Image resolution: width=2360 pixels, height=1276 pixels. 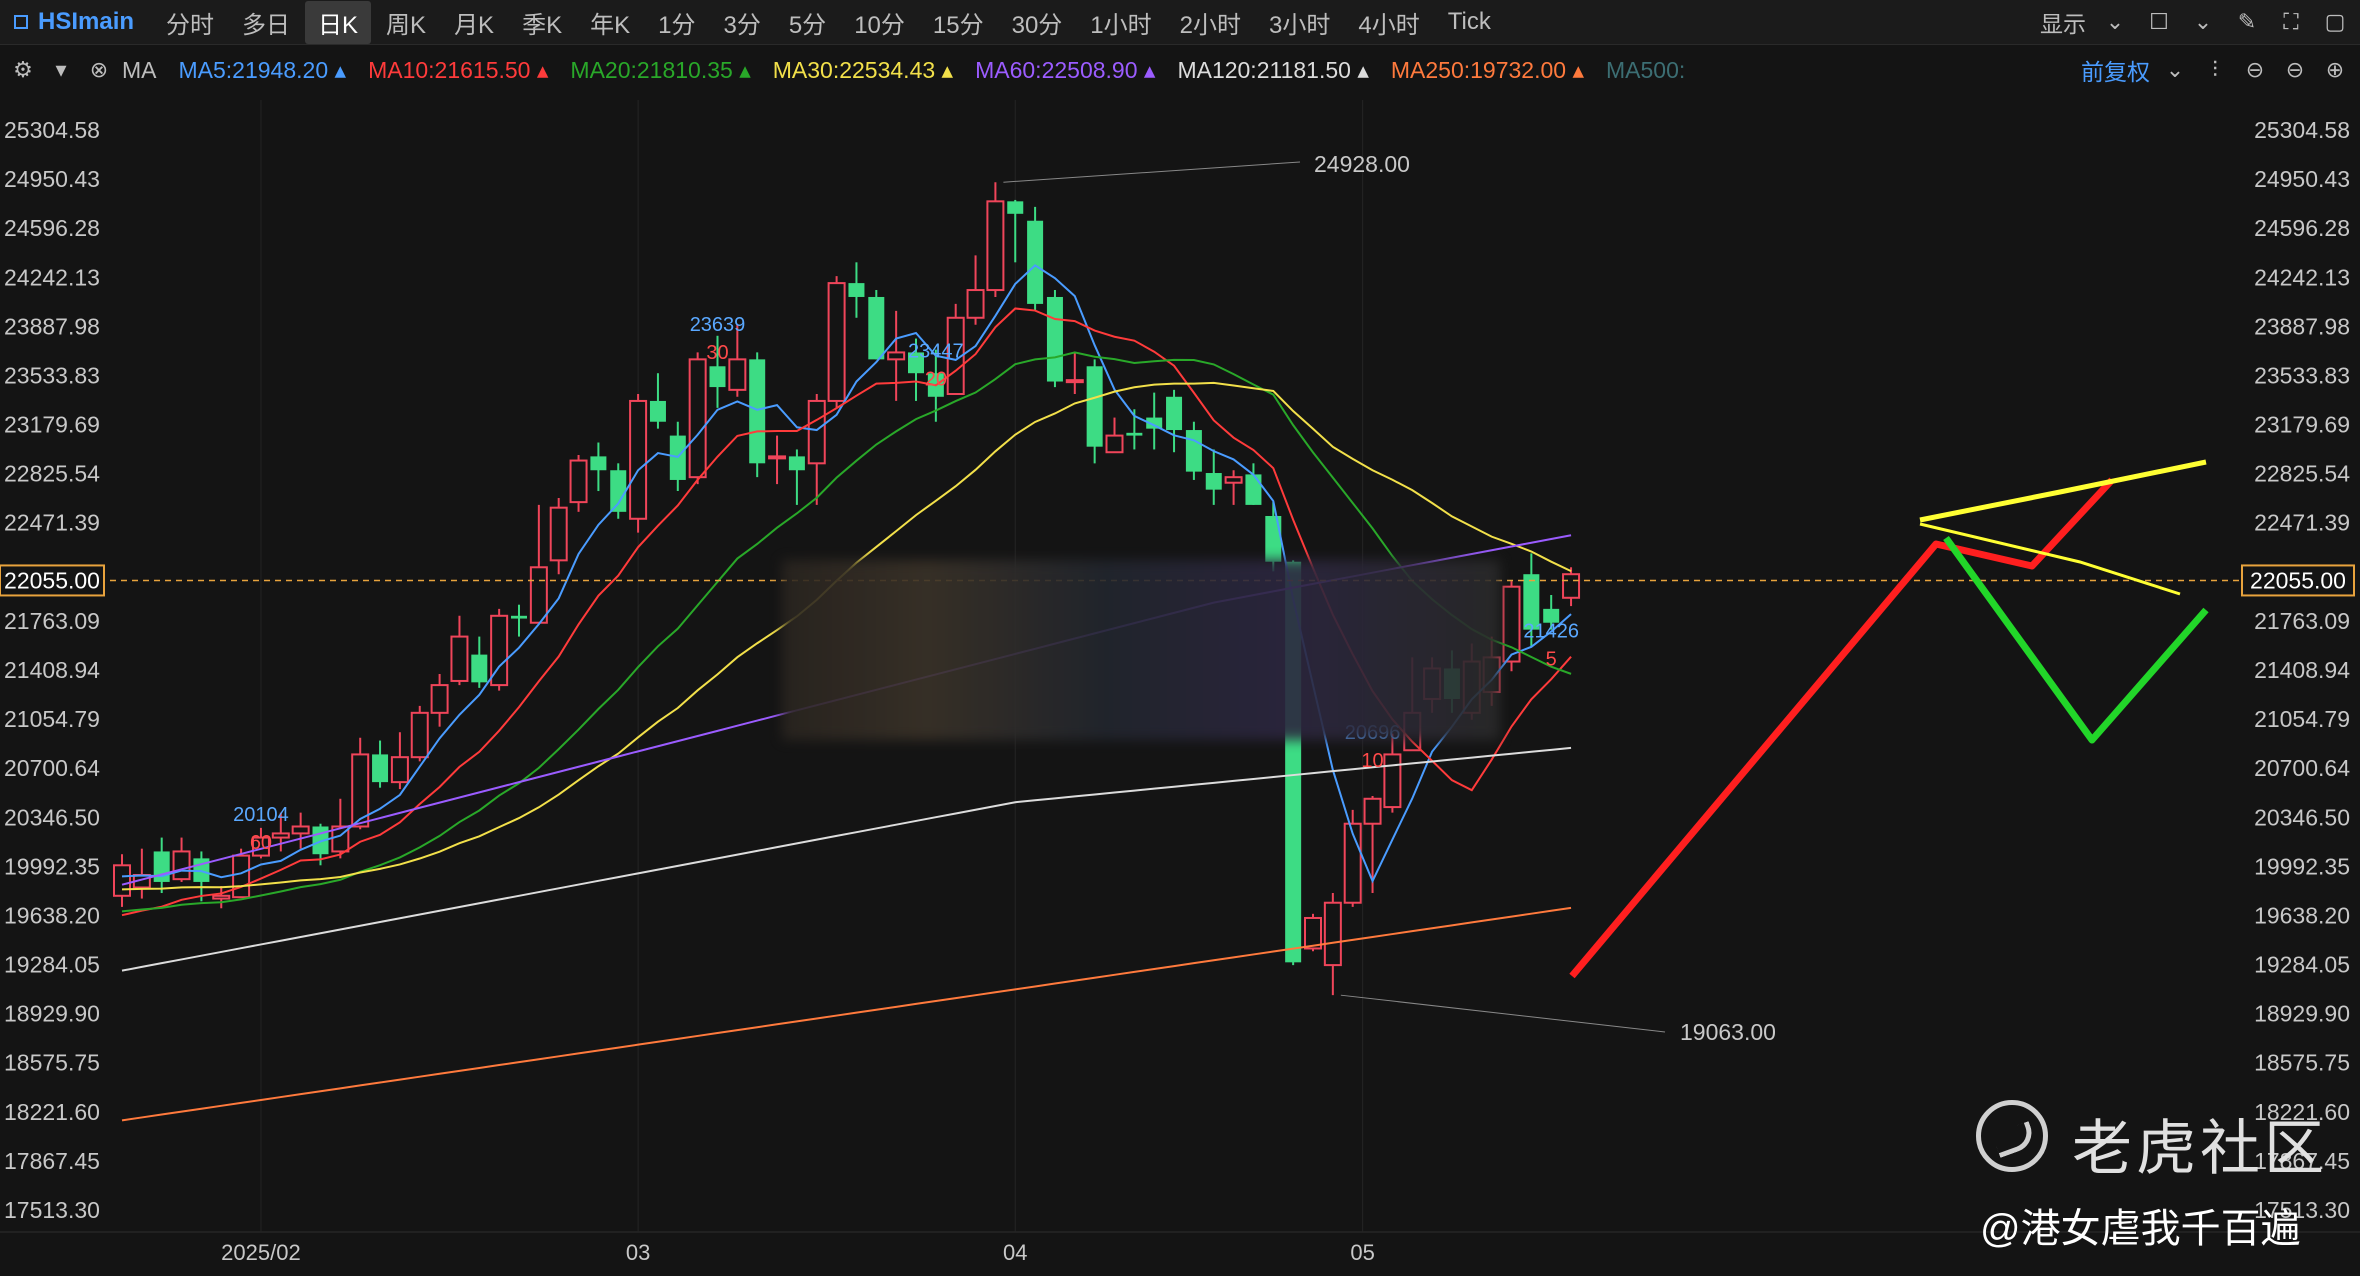 I want to click on period-tab: 10分, so click(x=879, y=22).